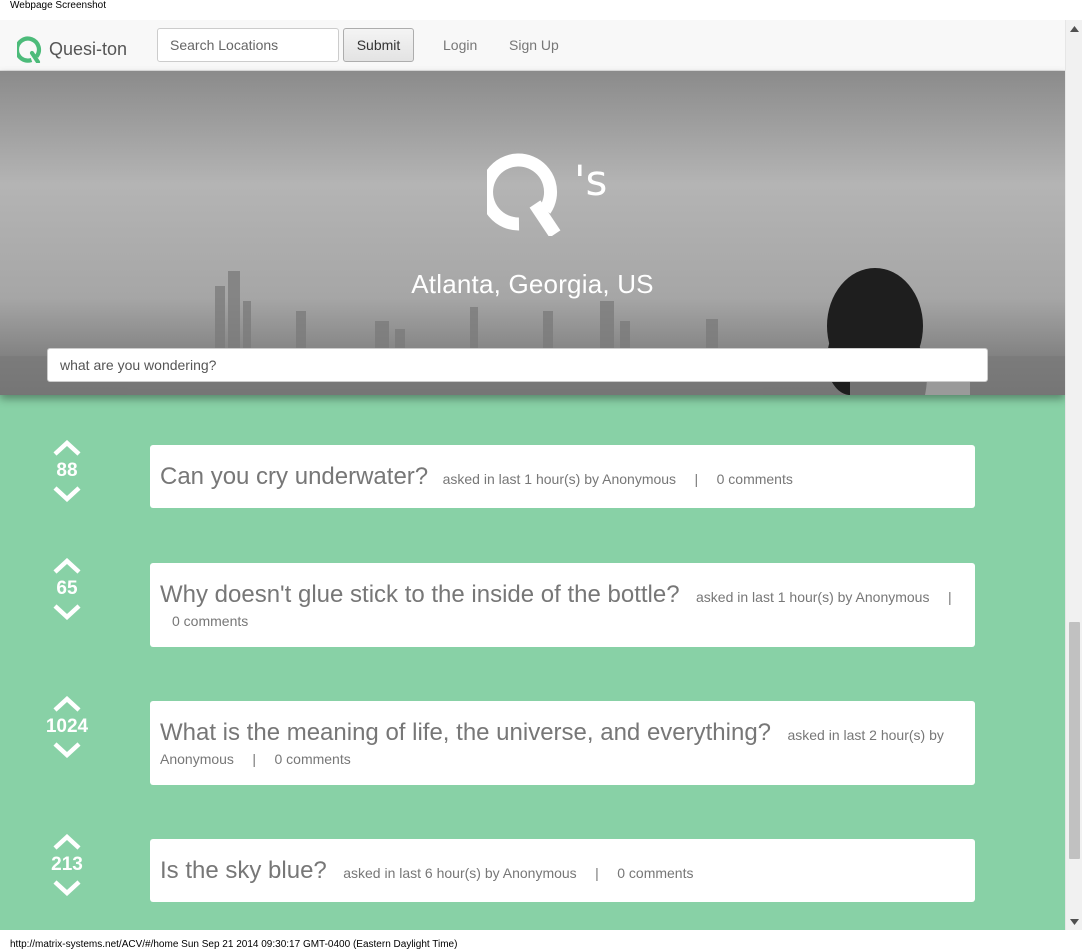 Image resolution: width=1082 pixels, height=950 pixels. Describe the element at coordinates (378, 45) in the screenshot. I see `submit-button: Submit` at that location.